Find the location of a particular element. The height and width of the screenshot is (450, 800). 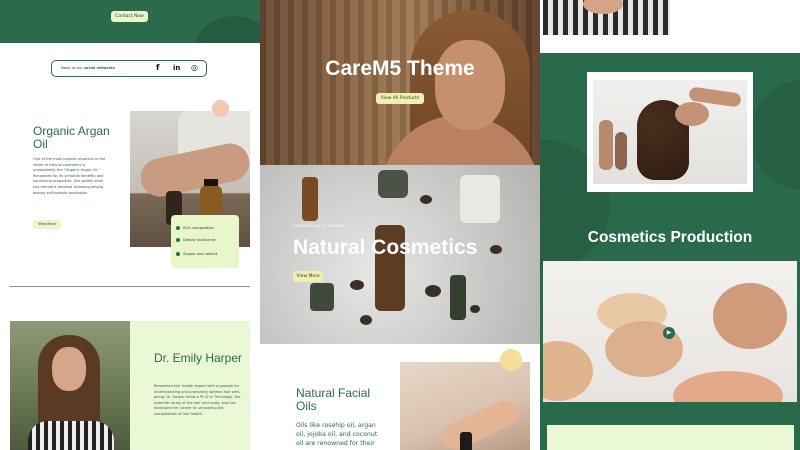

hero-title: CareM5 Theme is located at coordinates (400, 68).